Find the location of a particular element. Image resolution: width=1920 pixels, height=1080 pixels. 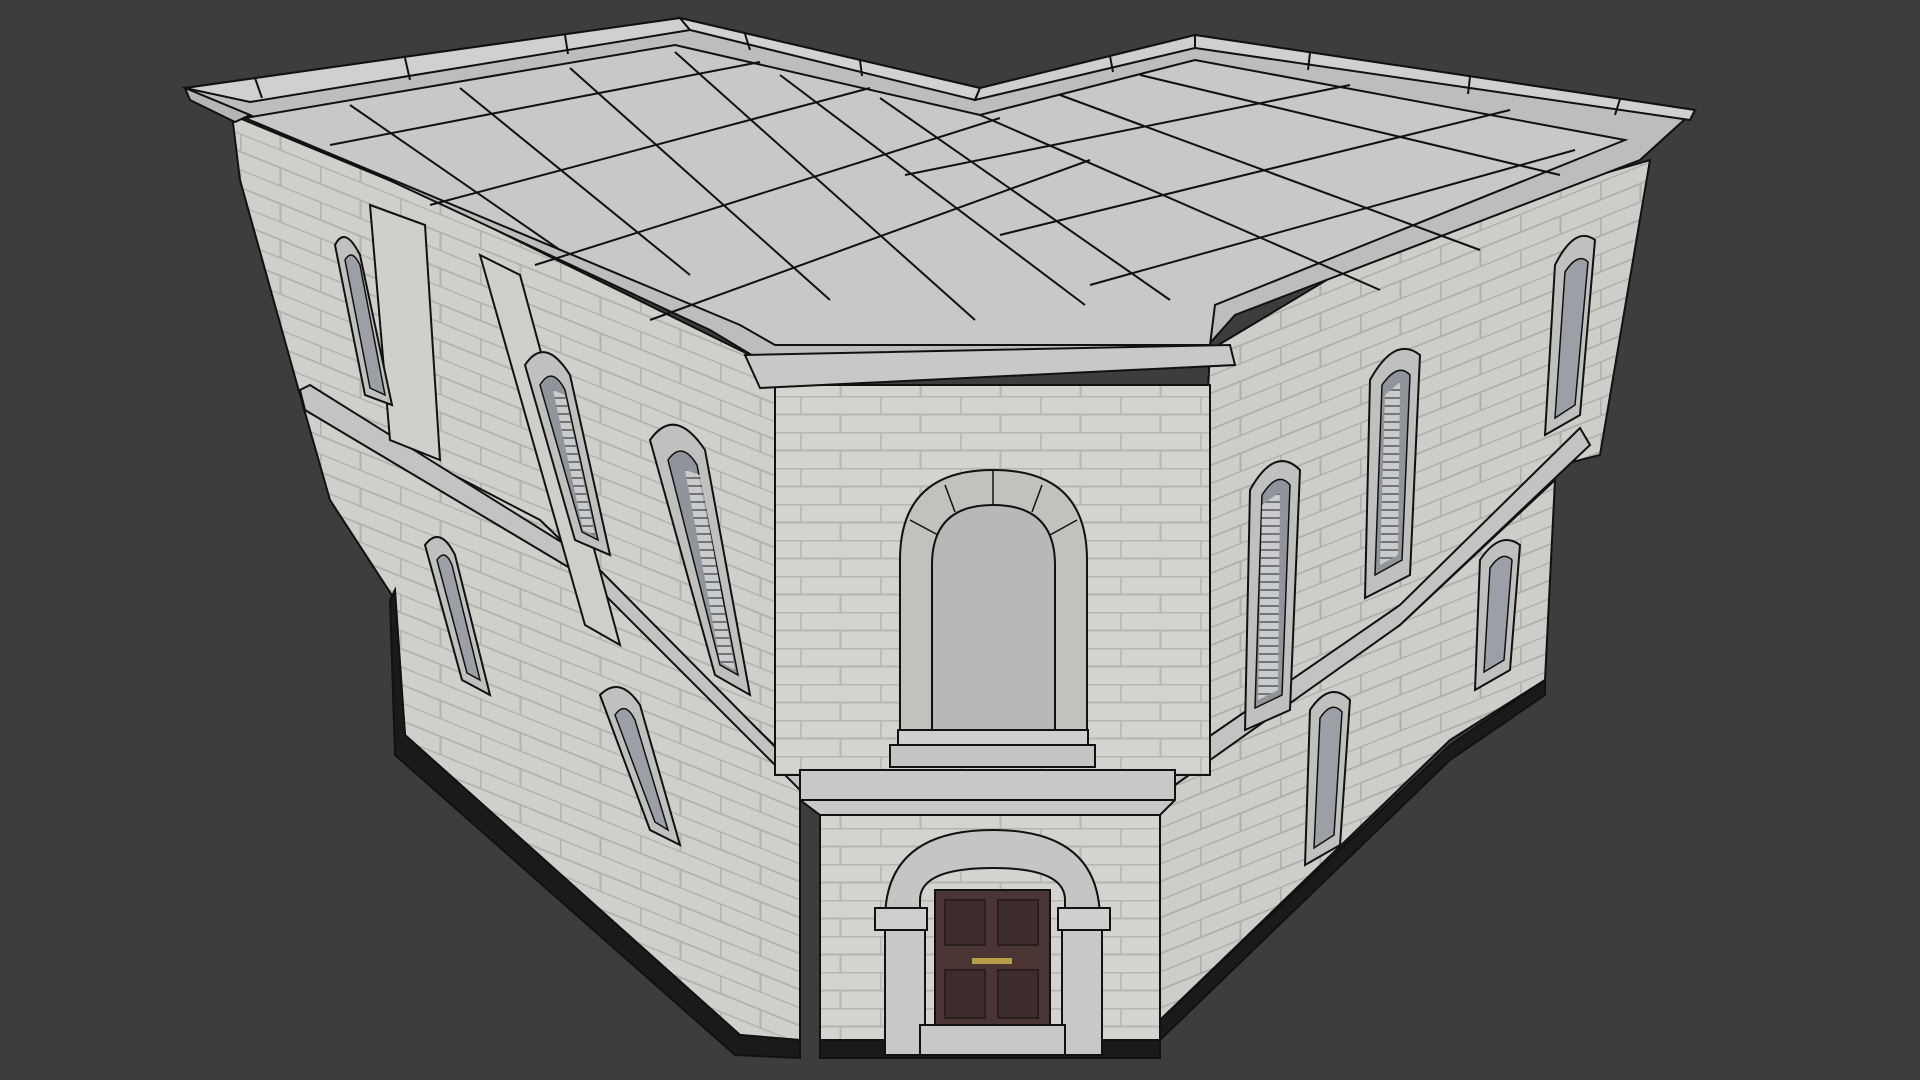

front-door is located at coordinates (992, 942).